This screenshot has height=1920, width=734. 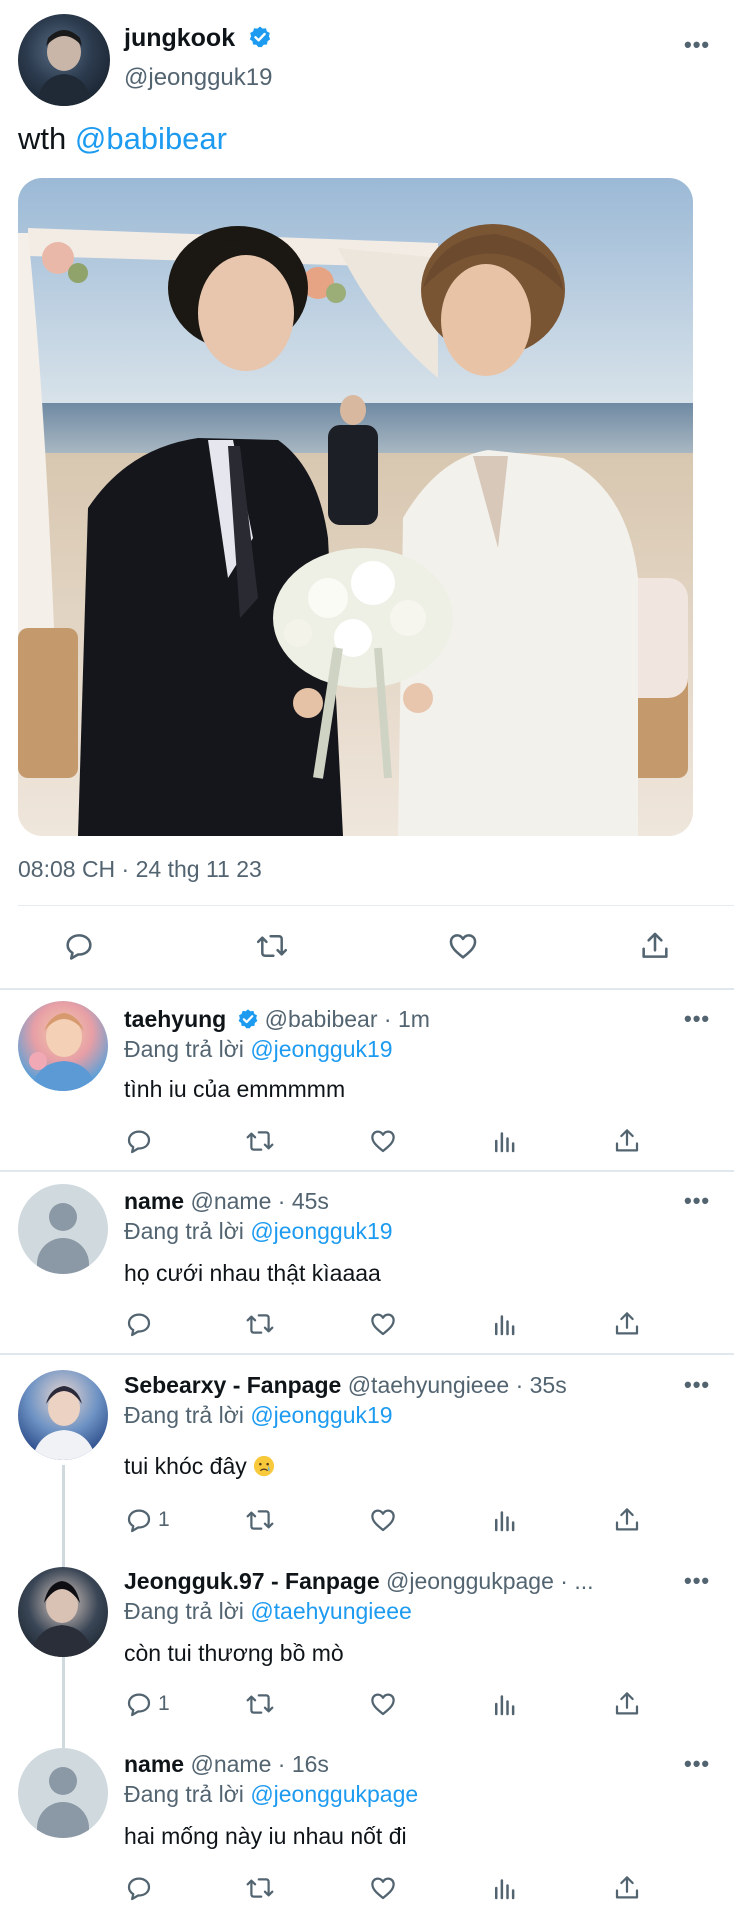 What do you see at coordinates (140, 869) in the screenshot?
I see `tweet-timestamp: 08:08 CH · 24 thg 11 23` at bounding box center [140, 869].